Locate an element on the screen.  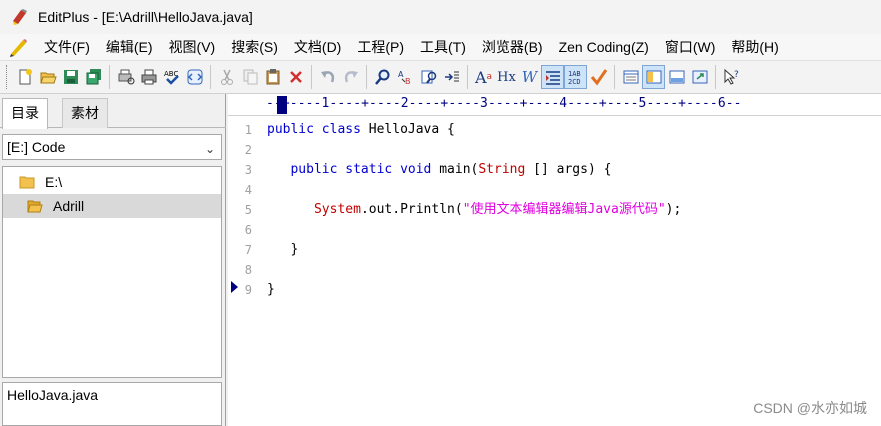
svg-text: A is located at coordinates (401, 74).